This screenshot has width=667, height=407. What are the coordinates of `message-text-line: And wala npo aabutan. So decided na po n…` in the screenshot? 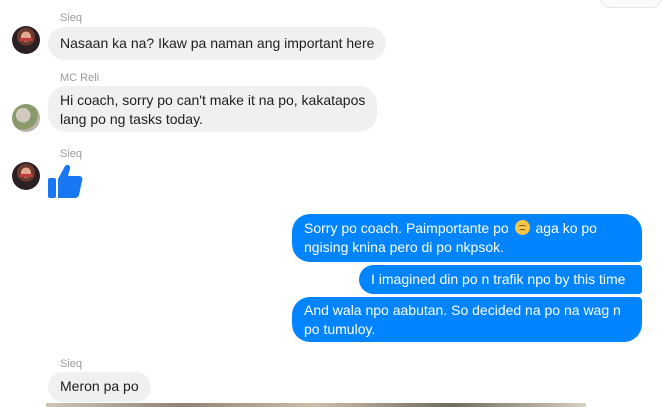 It's located at (462, 310).